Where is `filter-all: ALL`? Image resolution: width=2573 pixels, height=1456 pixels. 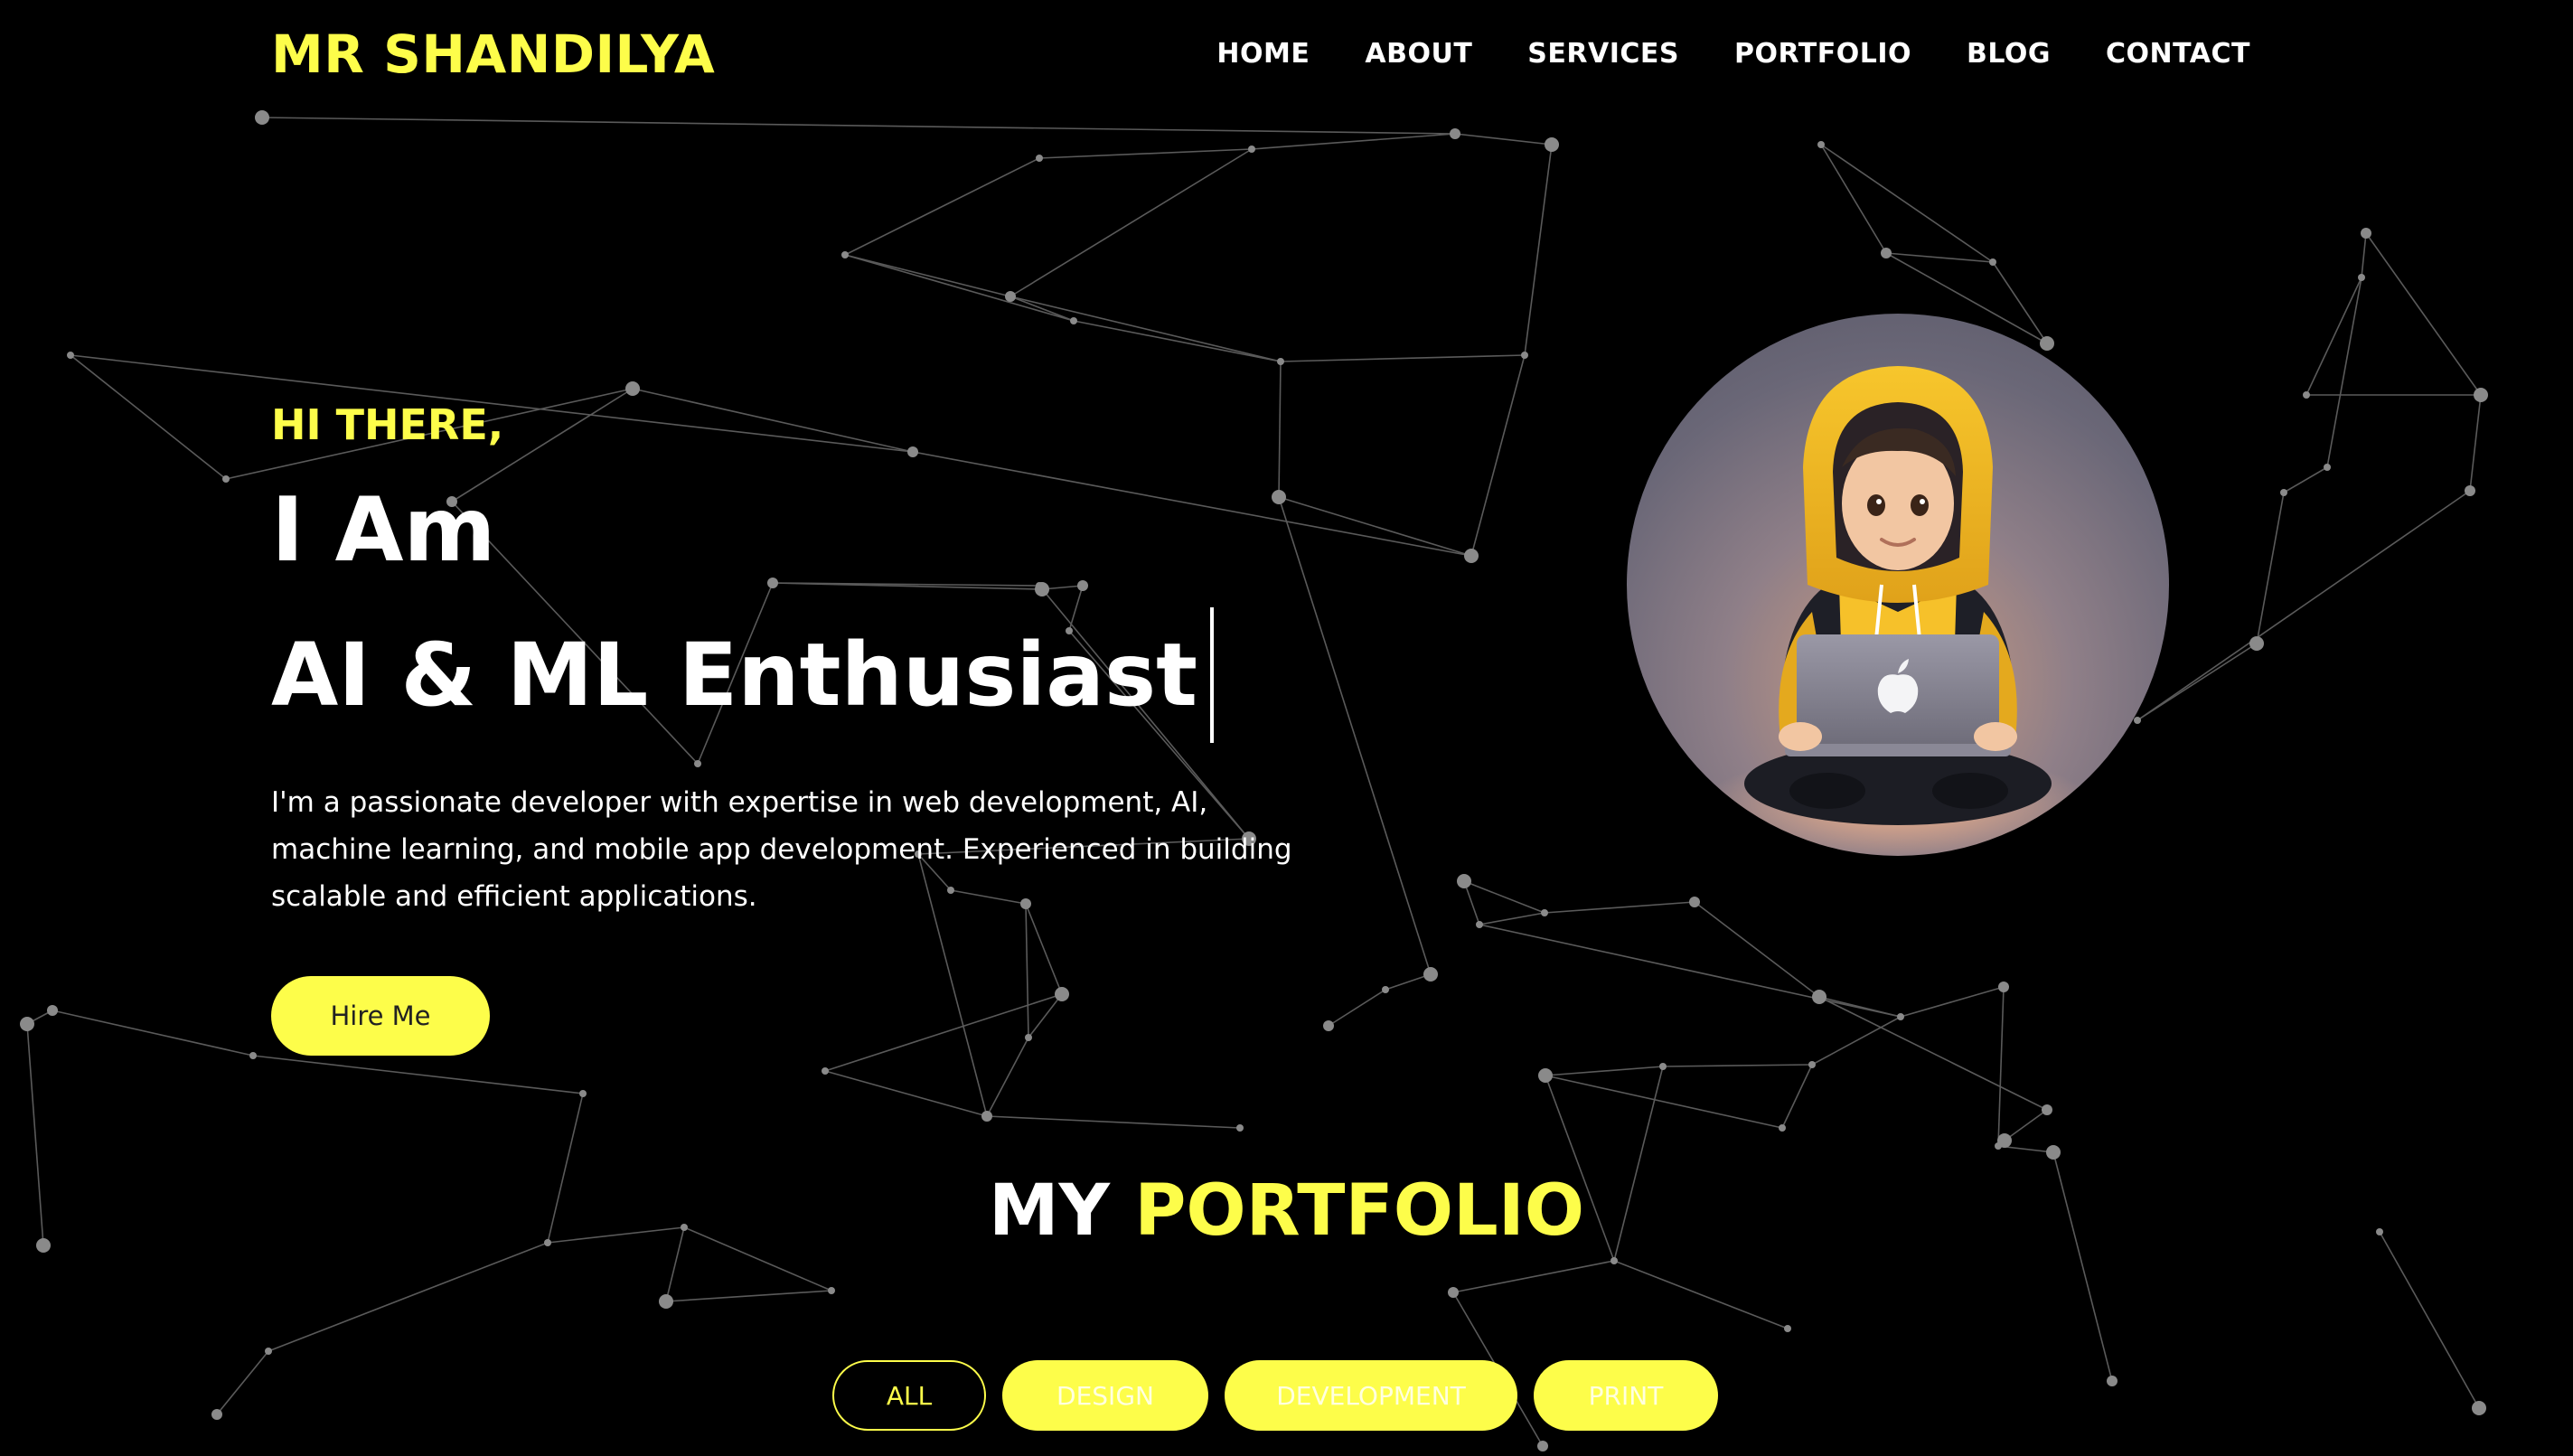 filter-all: ALL is located at coordinates (909, 1395).